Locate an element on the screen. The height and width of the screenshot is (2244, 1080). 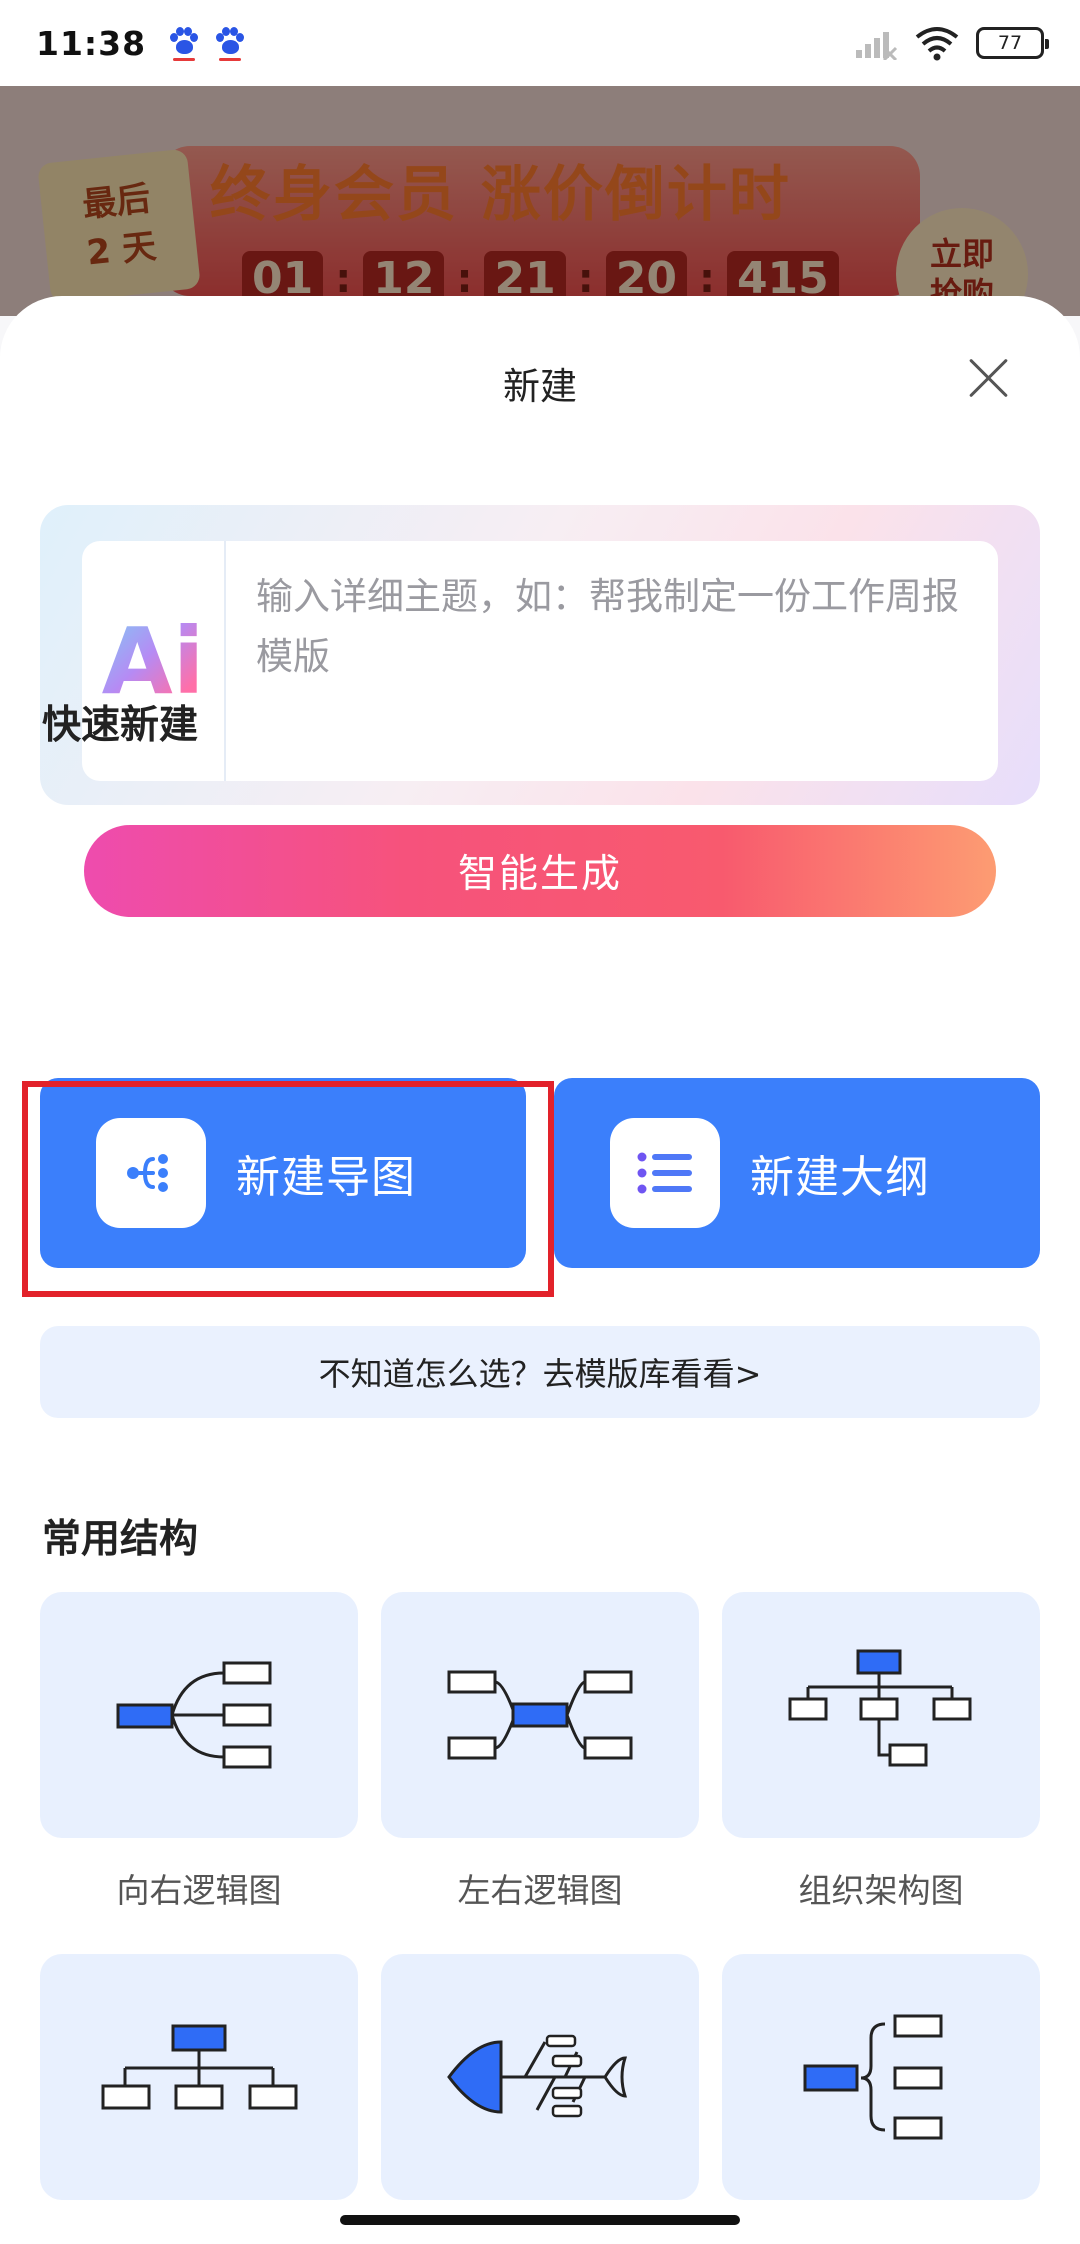
structure-bracket is located at coordinates (881, 2077).